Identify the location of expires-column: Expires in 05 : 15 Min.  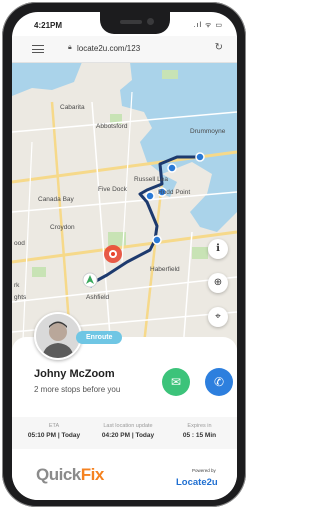
(199, 431).